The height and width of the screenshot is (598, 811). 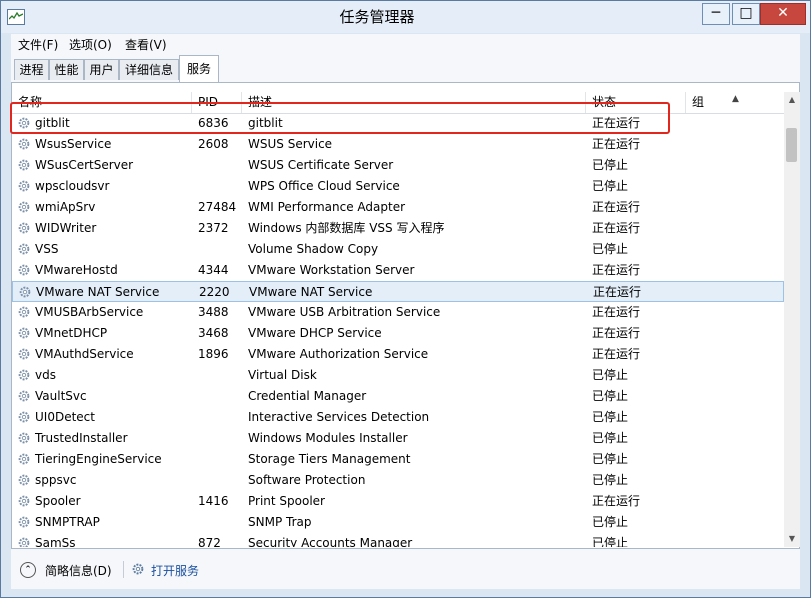 I want to click on footer-divider, so click(x=123, y=569).